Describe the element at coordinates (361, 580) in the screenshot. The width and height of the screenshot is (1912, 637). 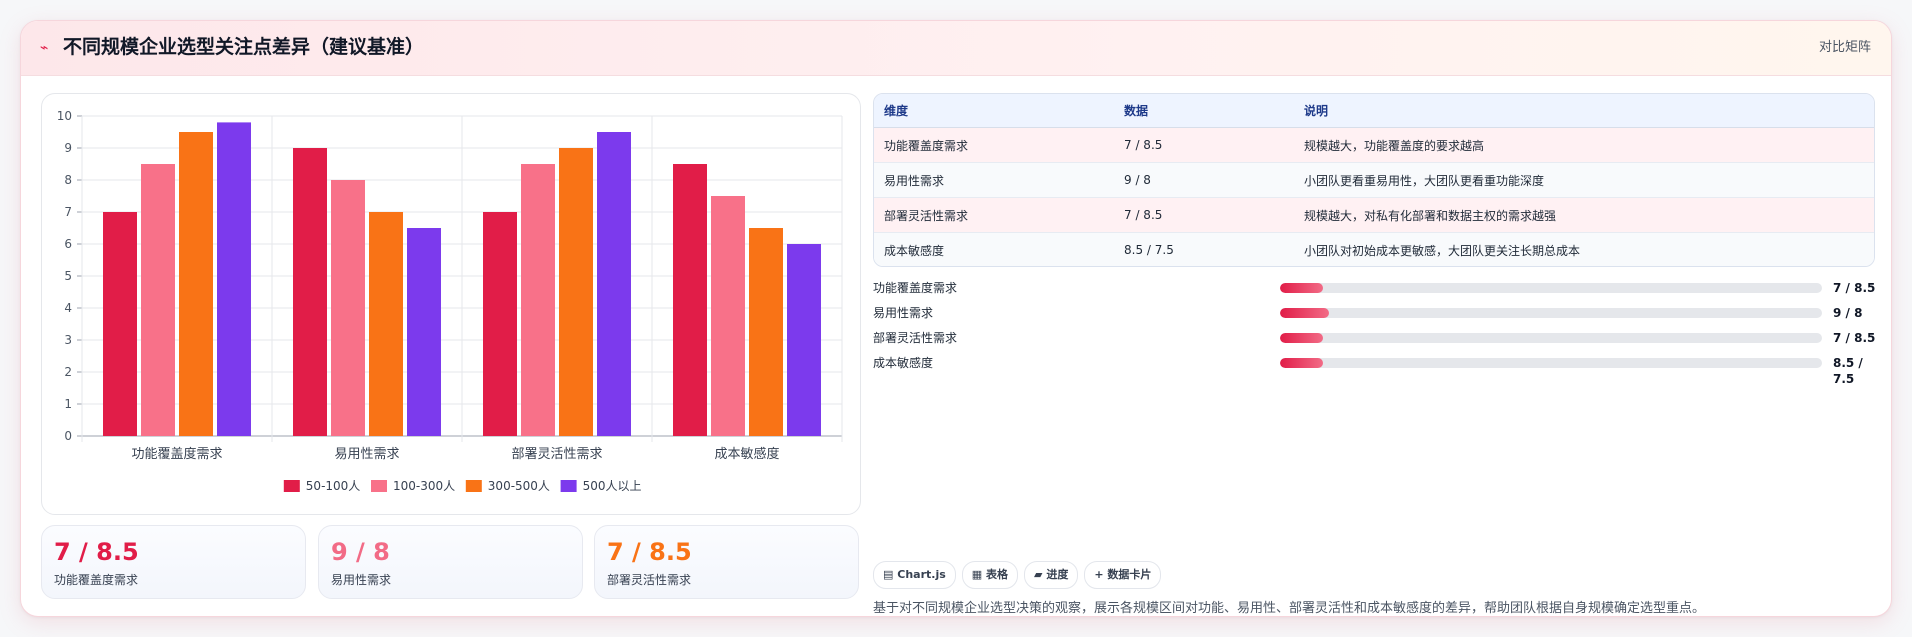
I see `kpi-label: 易用性需求` at that location.